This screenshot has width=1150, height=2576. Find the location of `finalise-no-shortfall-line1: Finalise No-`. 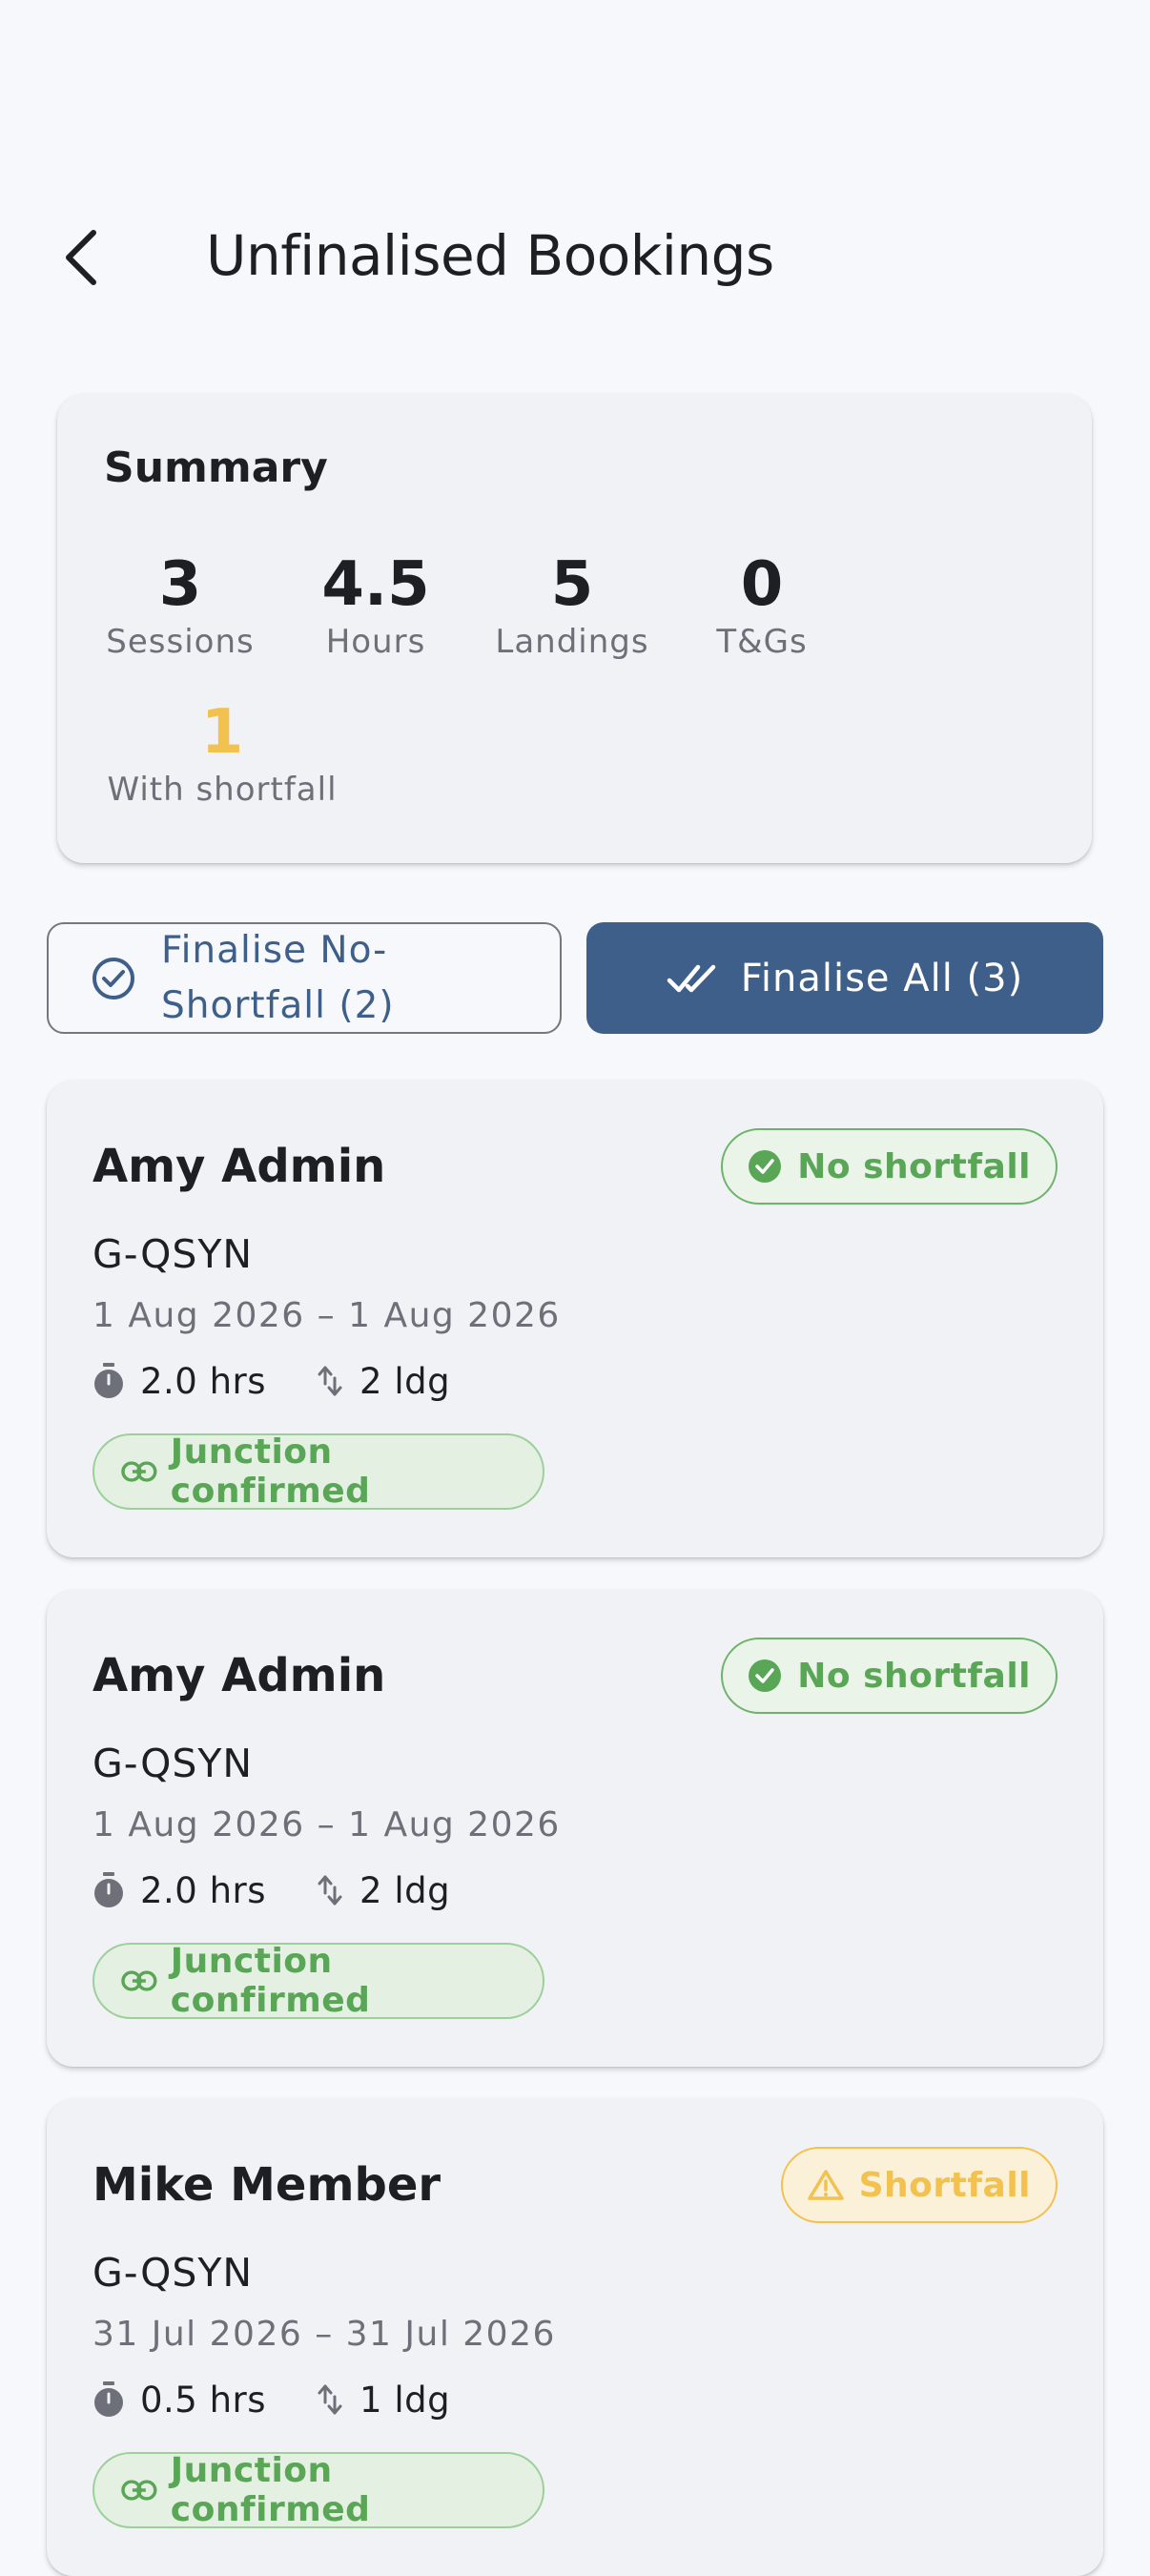

finalise-no-shortfall-line1: Finalise No- is located at coordinates (274, 950).